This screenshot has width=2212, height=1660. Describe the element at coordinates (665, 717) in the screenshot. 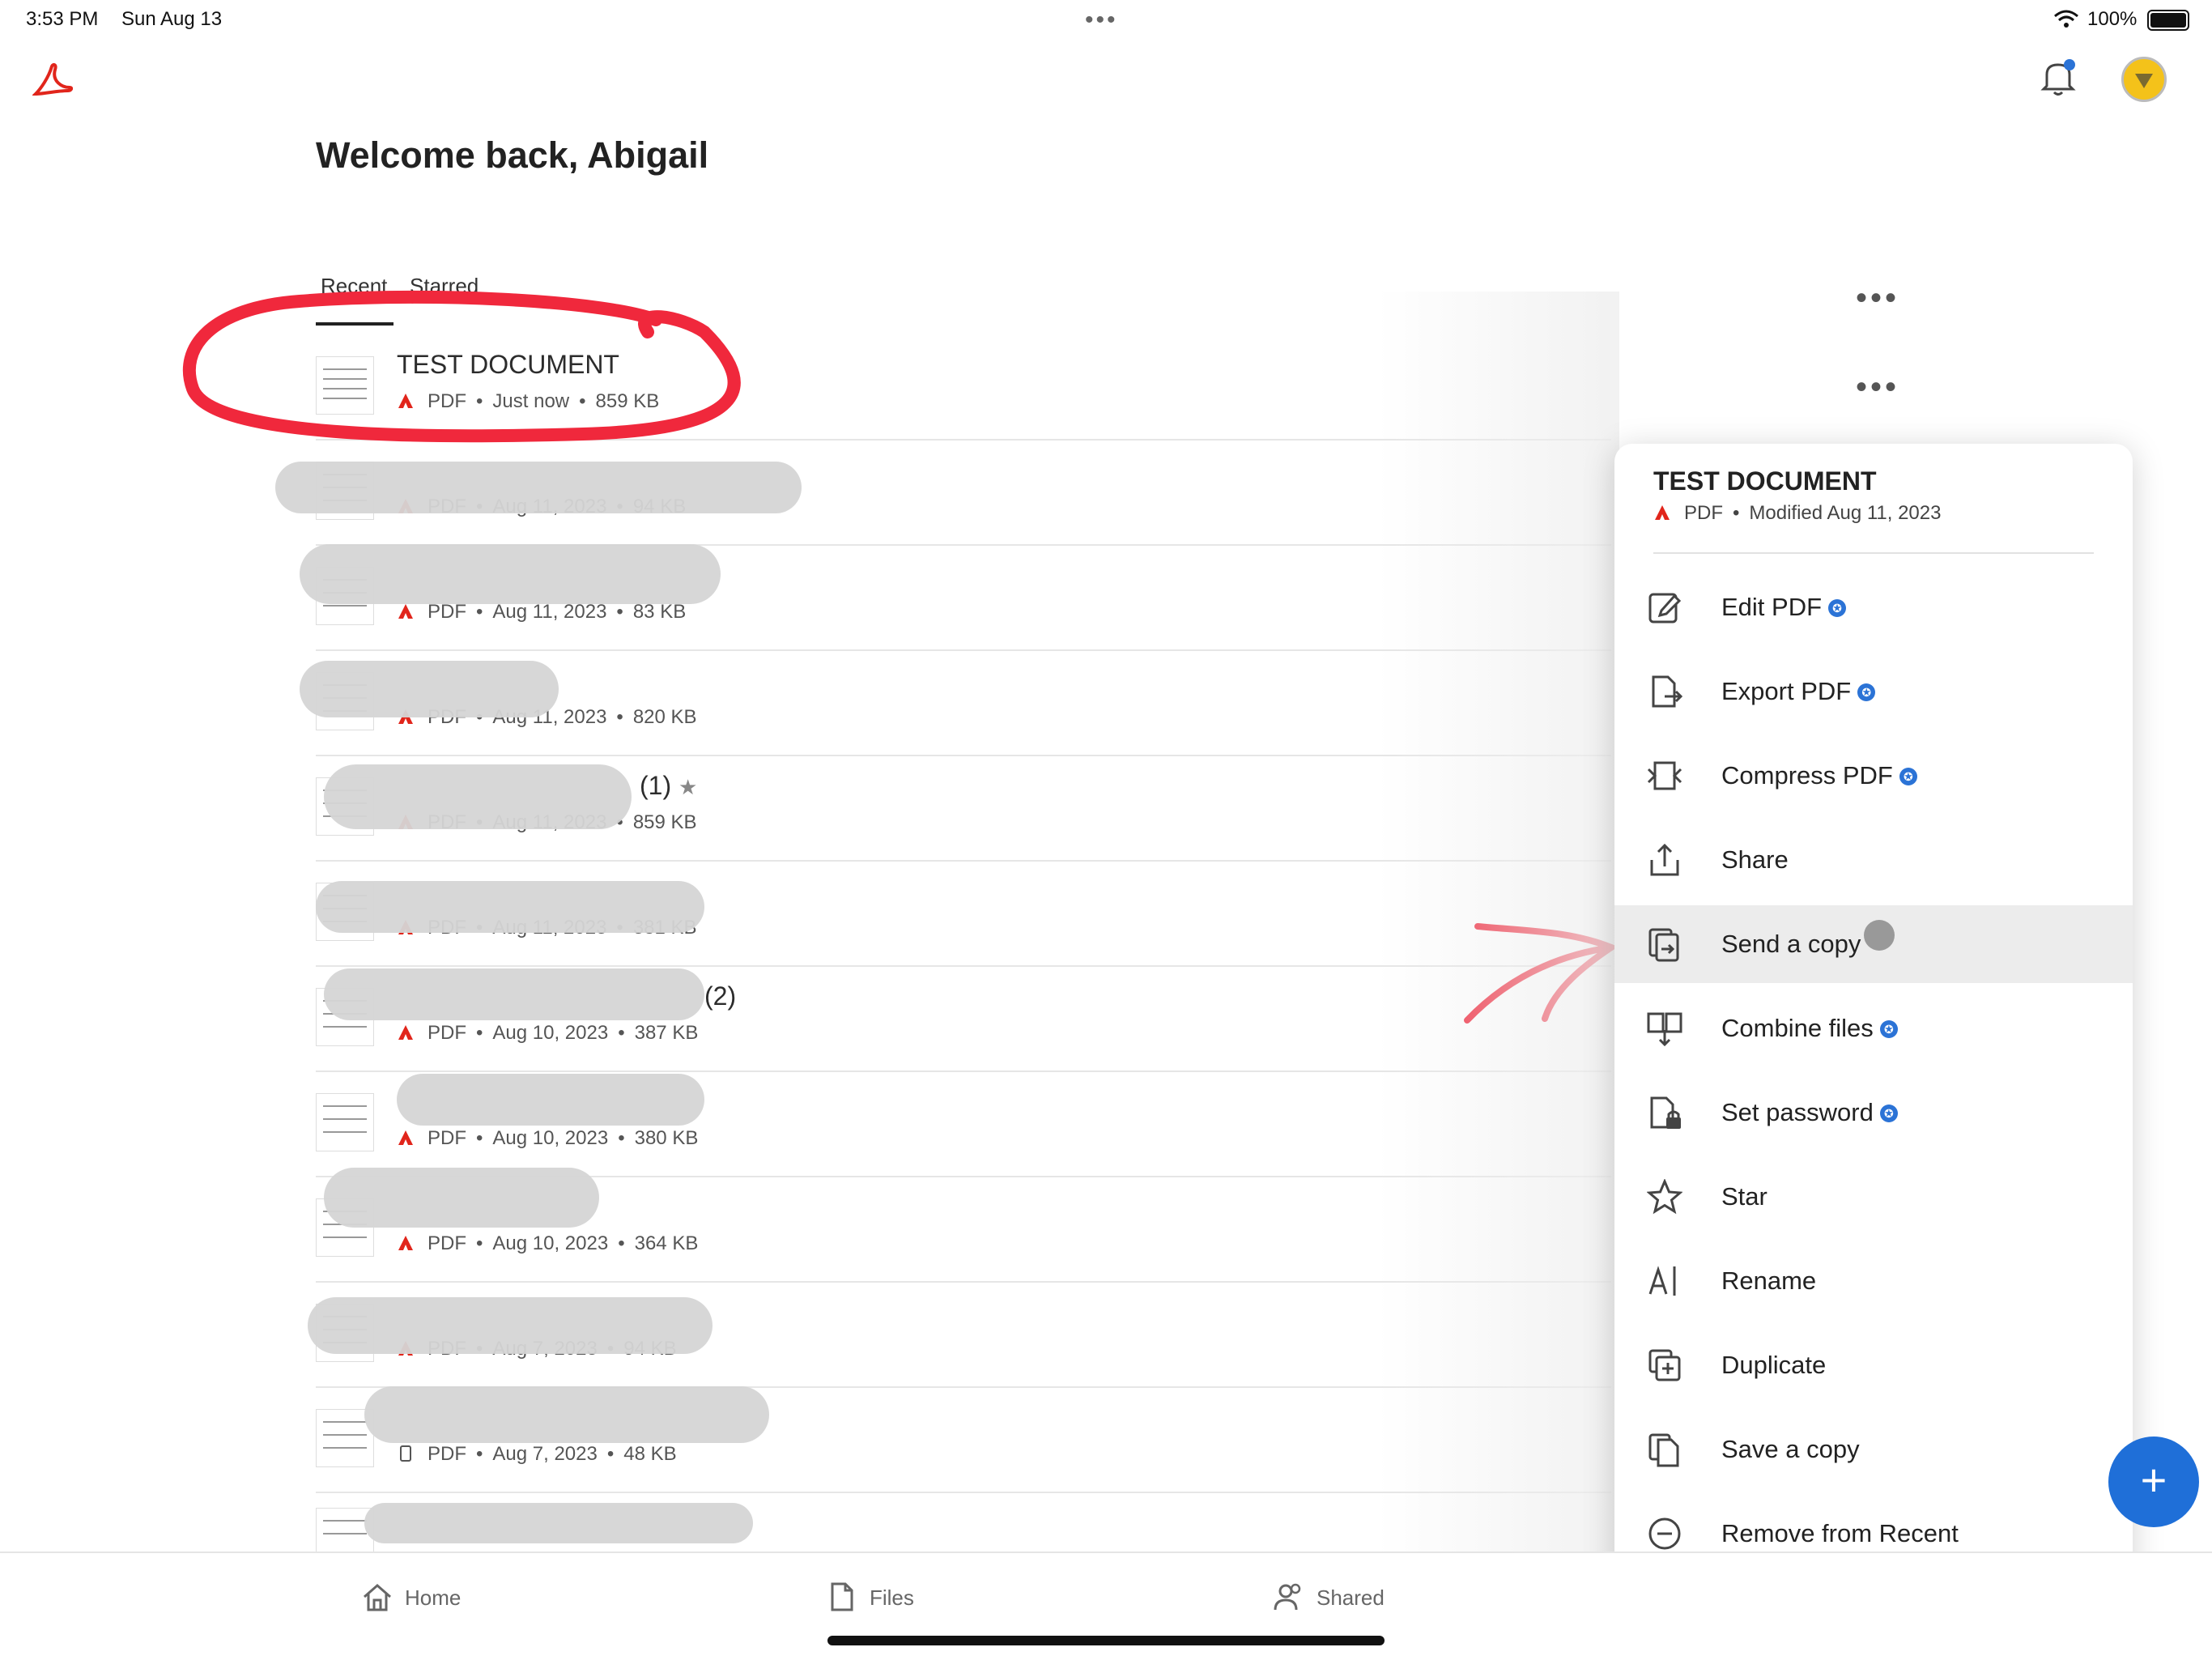

I see `file-size: 820 KB` at that location.